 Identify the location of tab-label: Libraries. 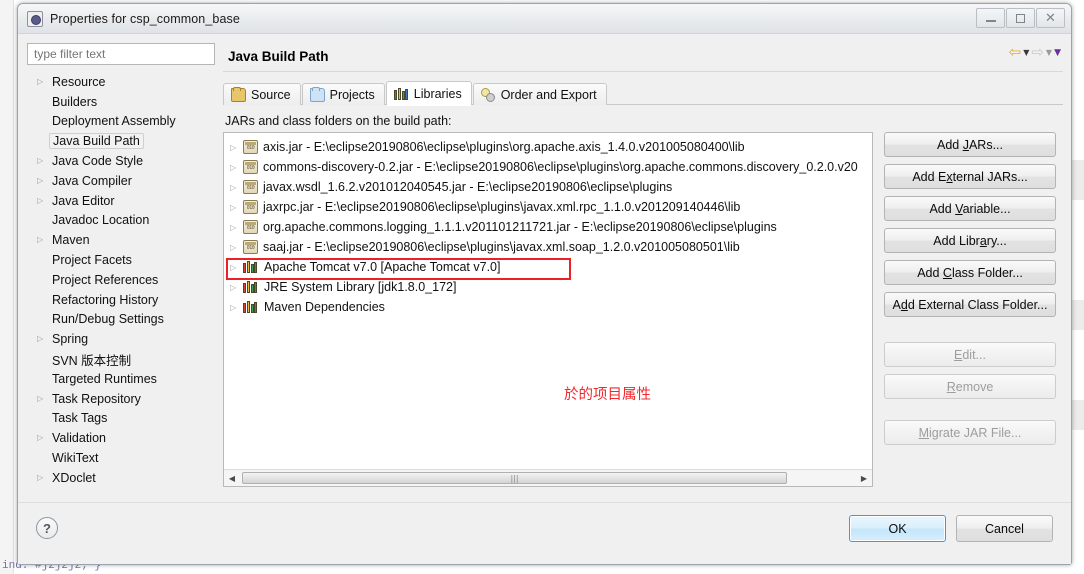
(437, 93).